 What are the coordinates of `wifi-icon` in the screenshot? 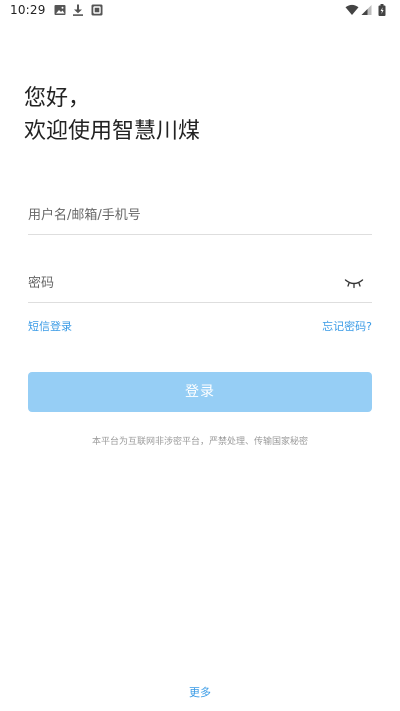 It's located at (352, 9).